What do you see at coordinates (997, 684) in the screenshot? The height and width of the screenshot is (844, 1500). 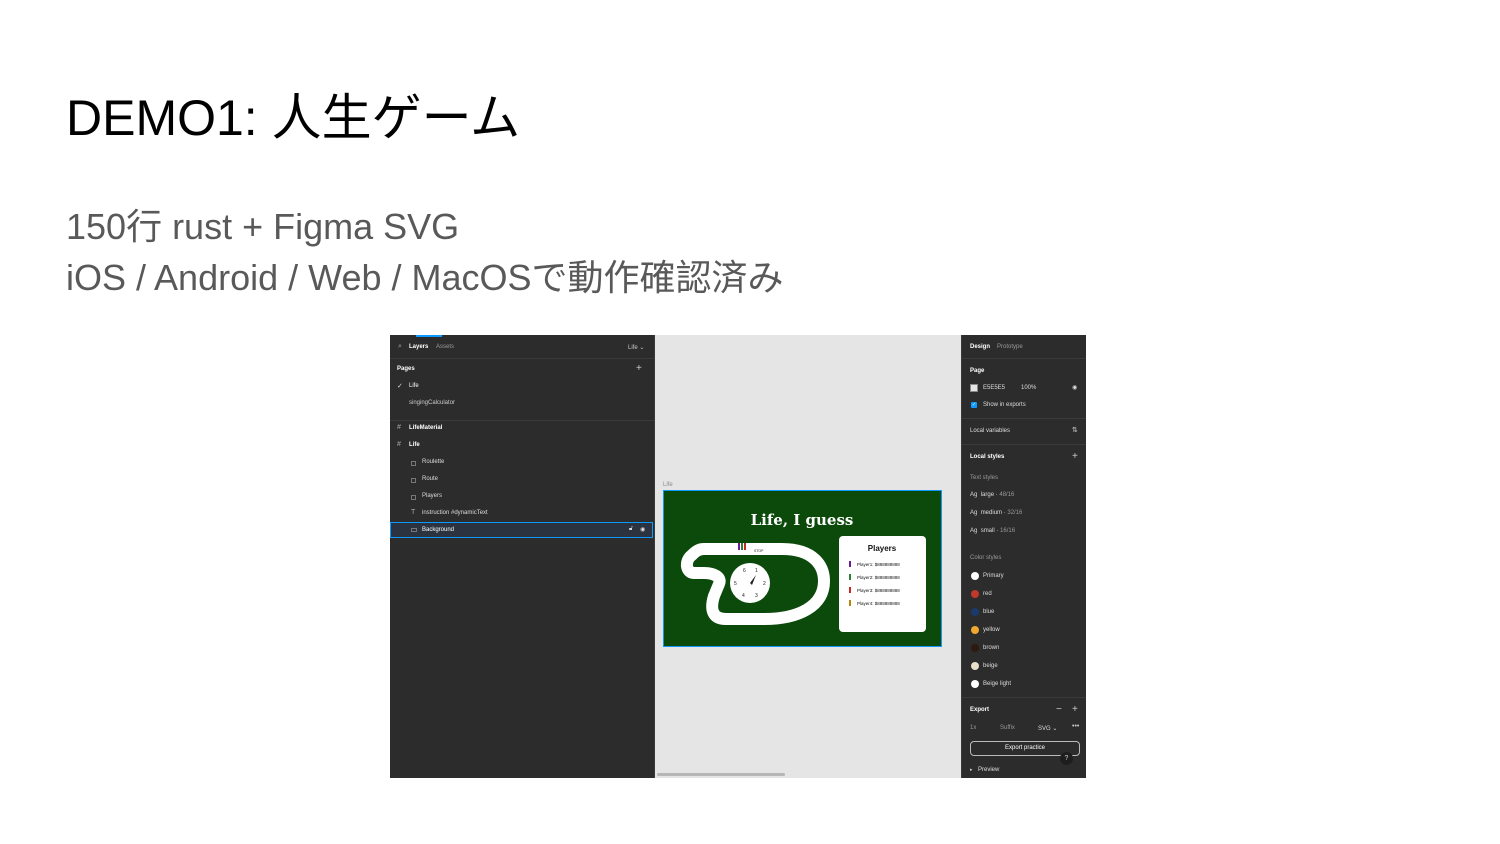 I see `color-style-beige-light: Beige light` at bounding box center [997, 684].